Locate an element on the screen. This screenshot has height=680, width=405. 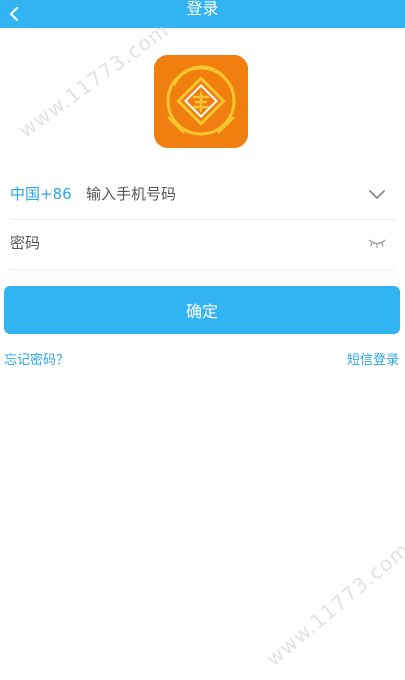
country-code-selector: 中国+86 is located at coordinates (41, 194).